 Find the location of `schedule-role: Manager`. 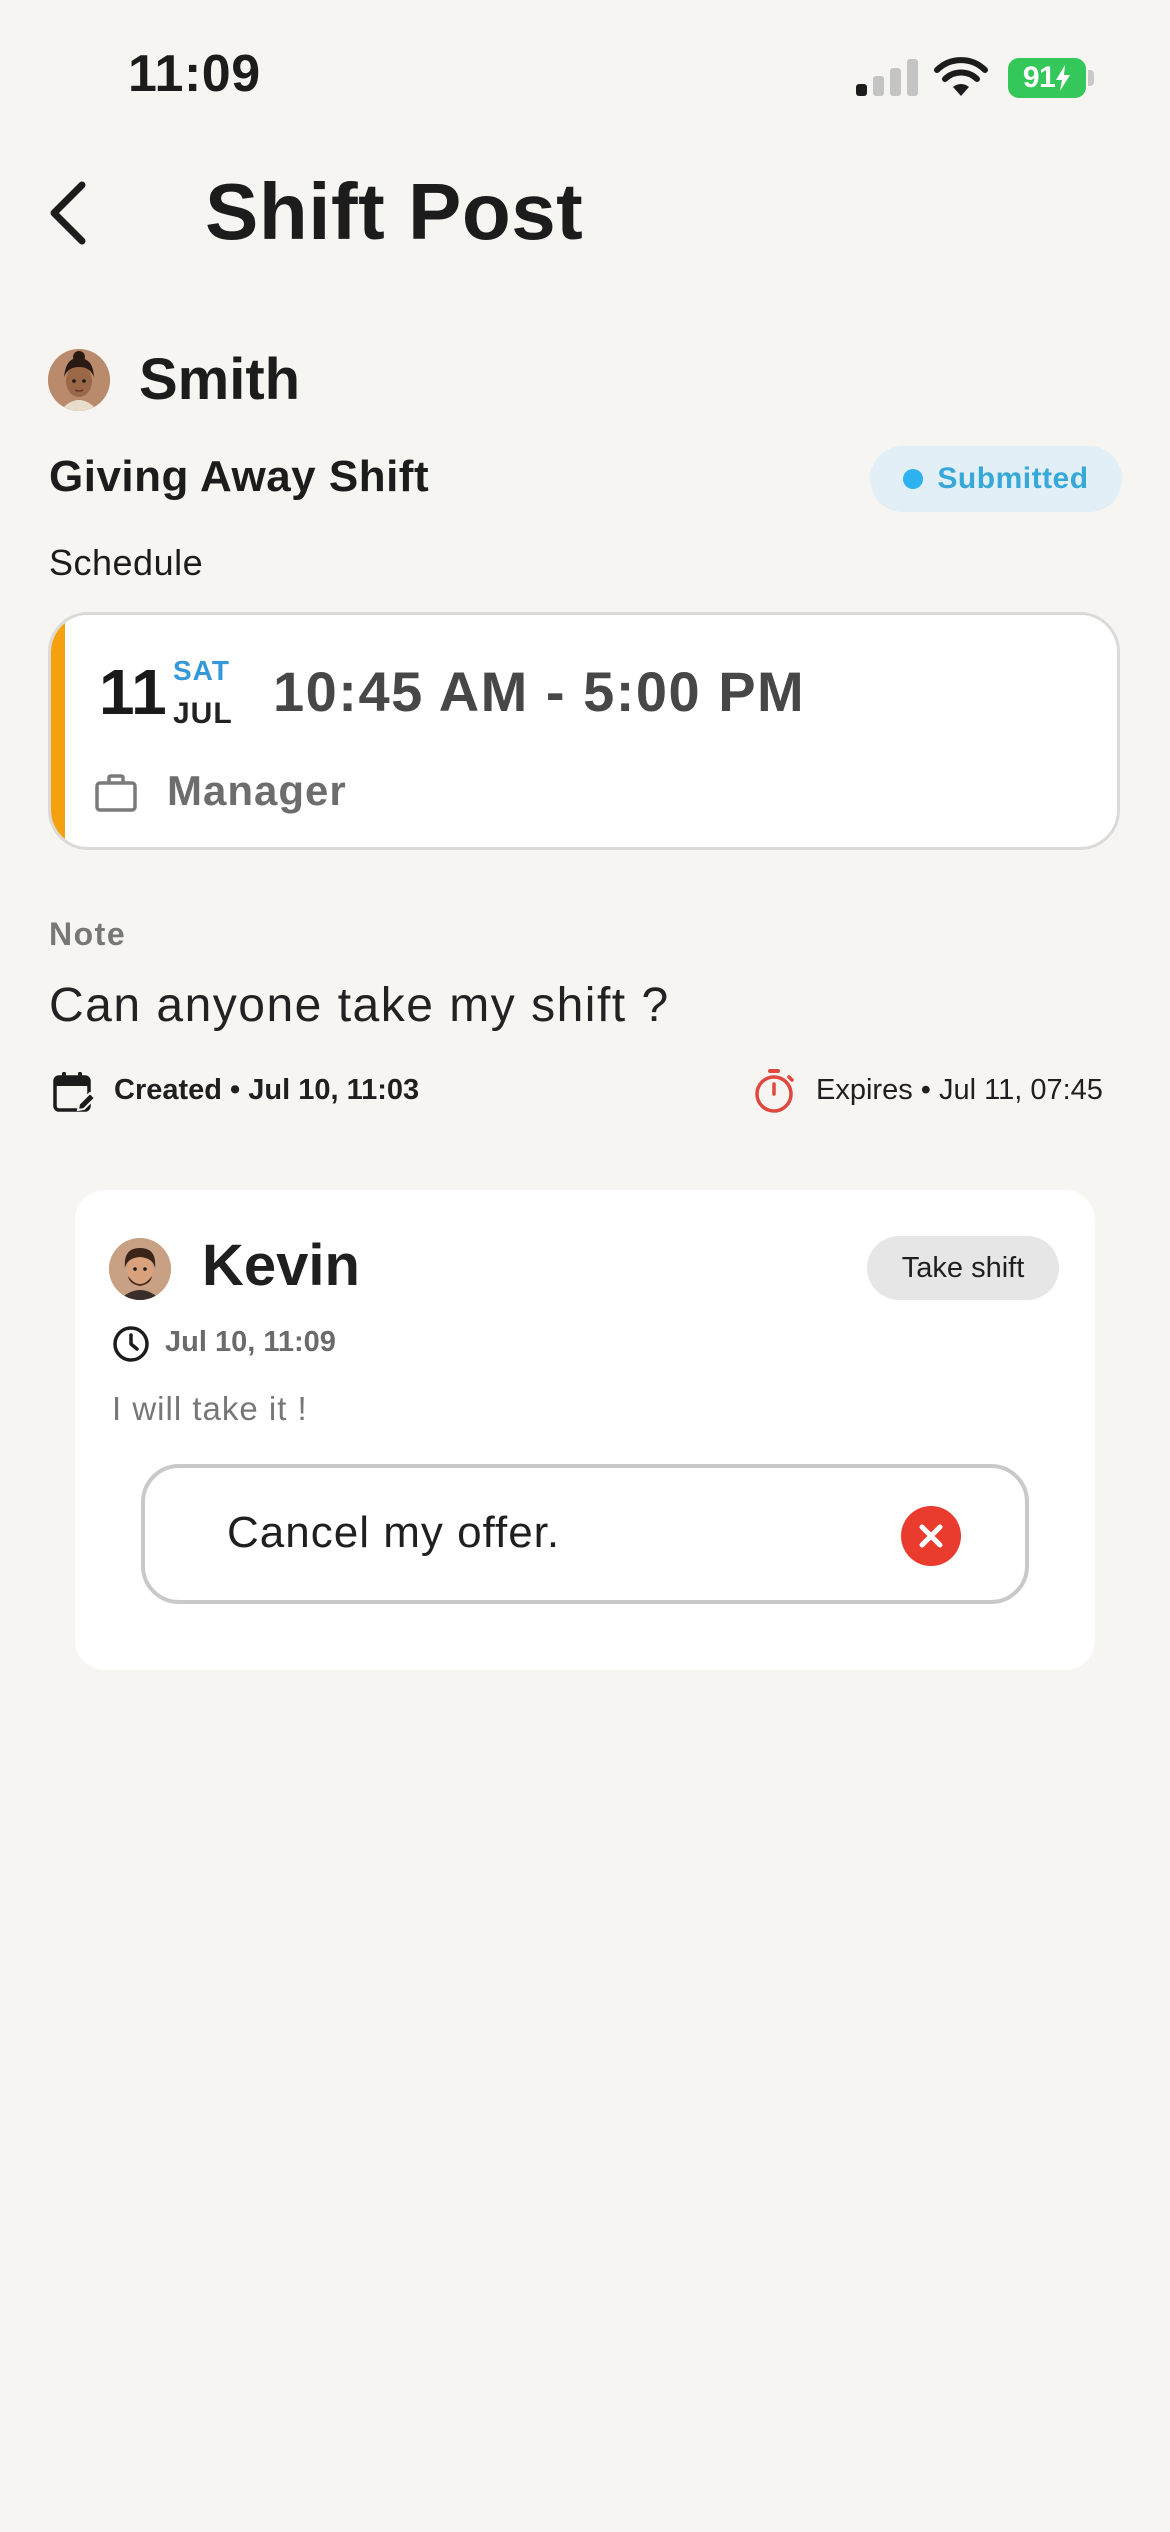

schedule-role: Manager is located at coordinates (257, 790).